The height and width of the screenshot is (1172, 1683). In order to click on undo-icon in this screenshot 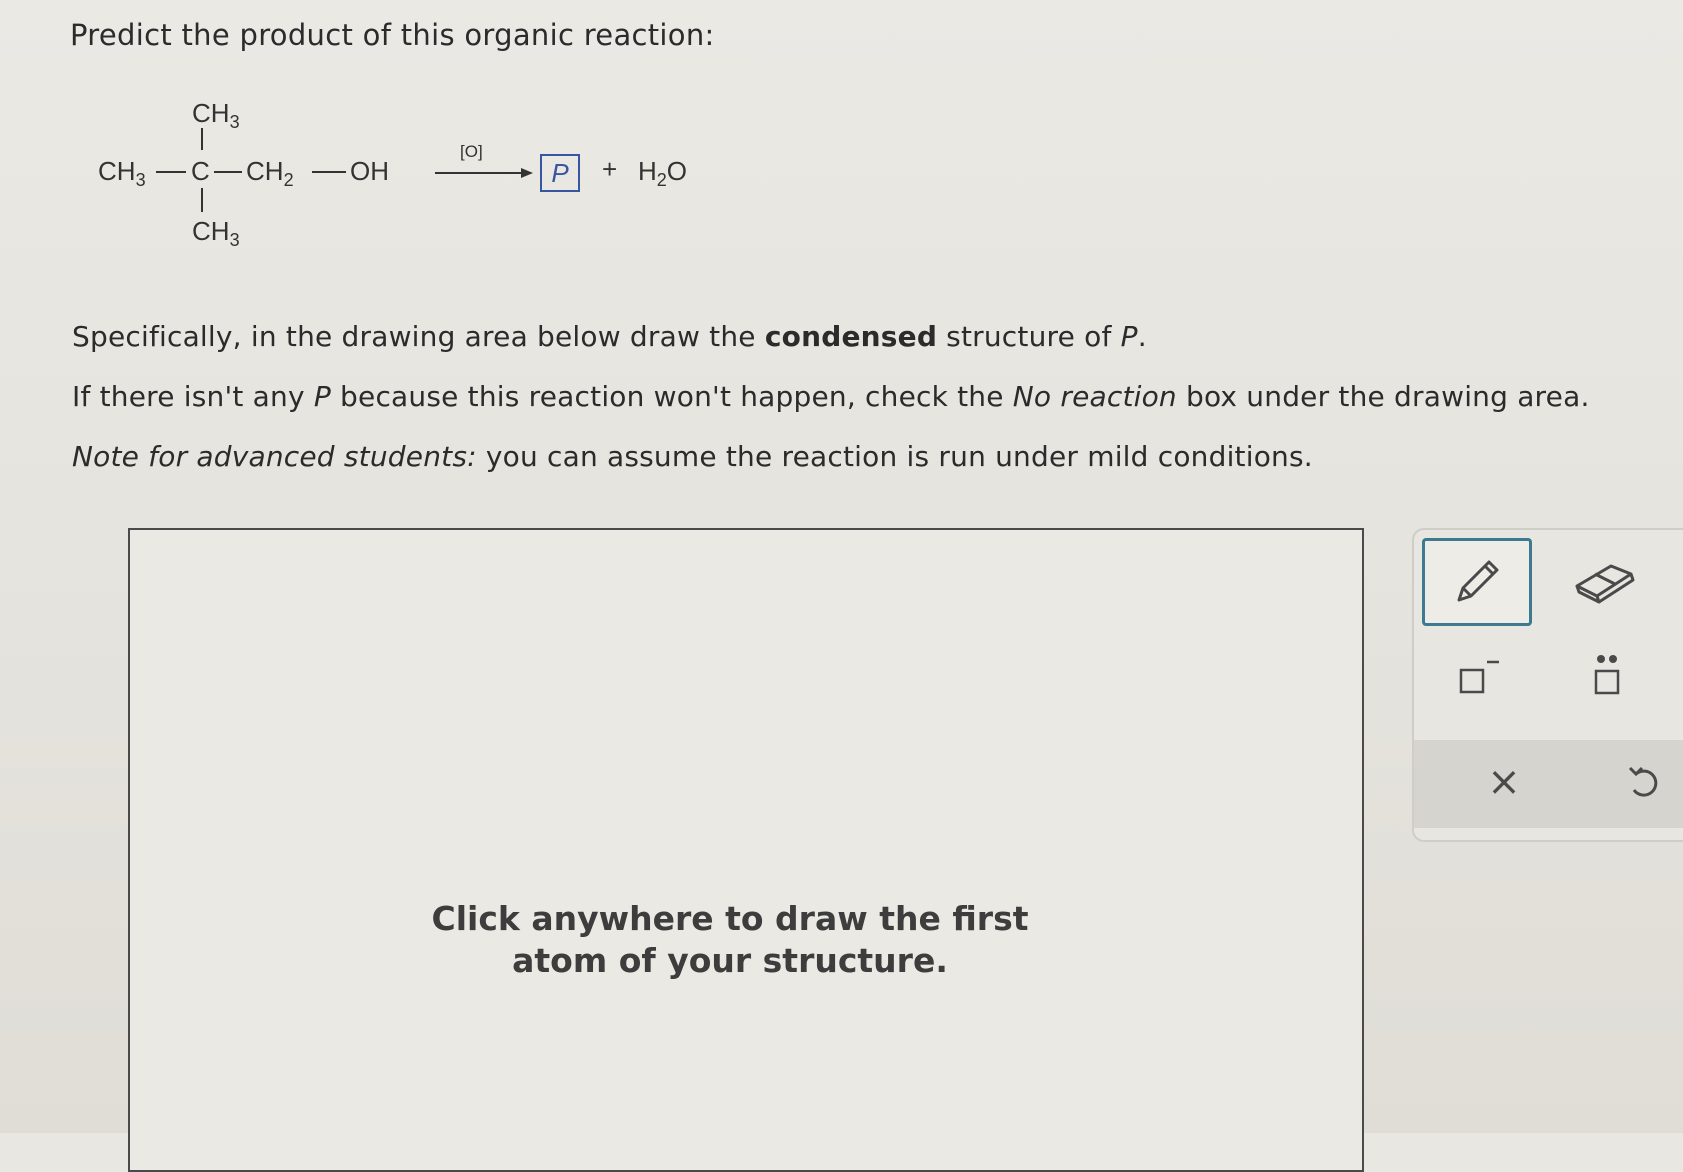, I will do `click(1643, 781)`.